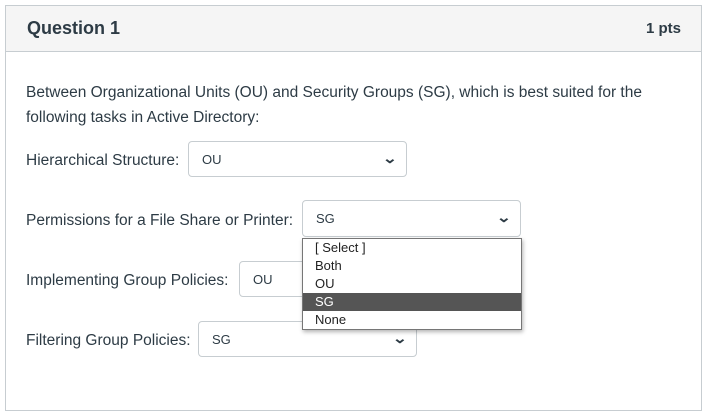  I want to click on label-implementing: Implementing Group Policies:, so click(127, 280).